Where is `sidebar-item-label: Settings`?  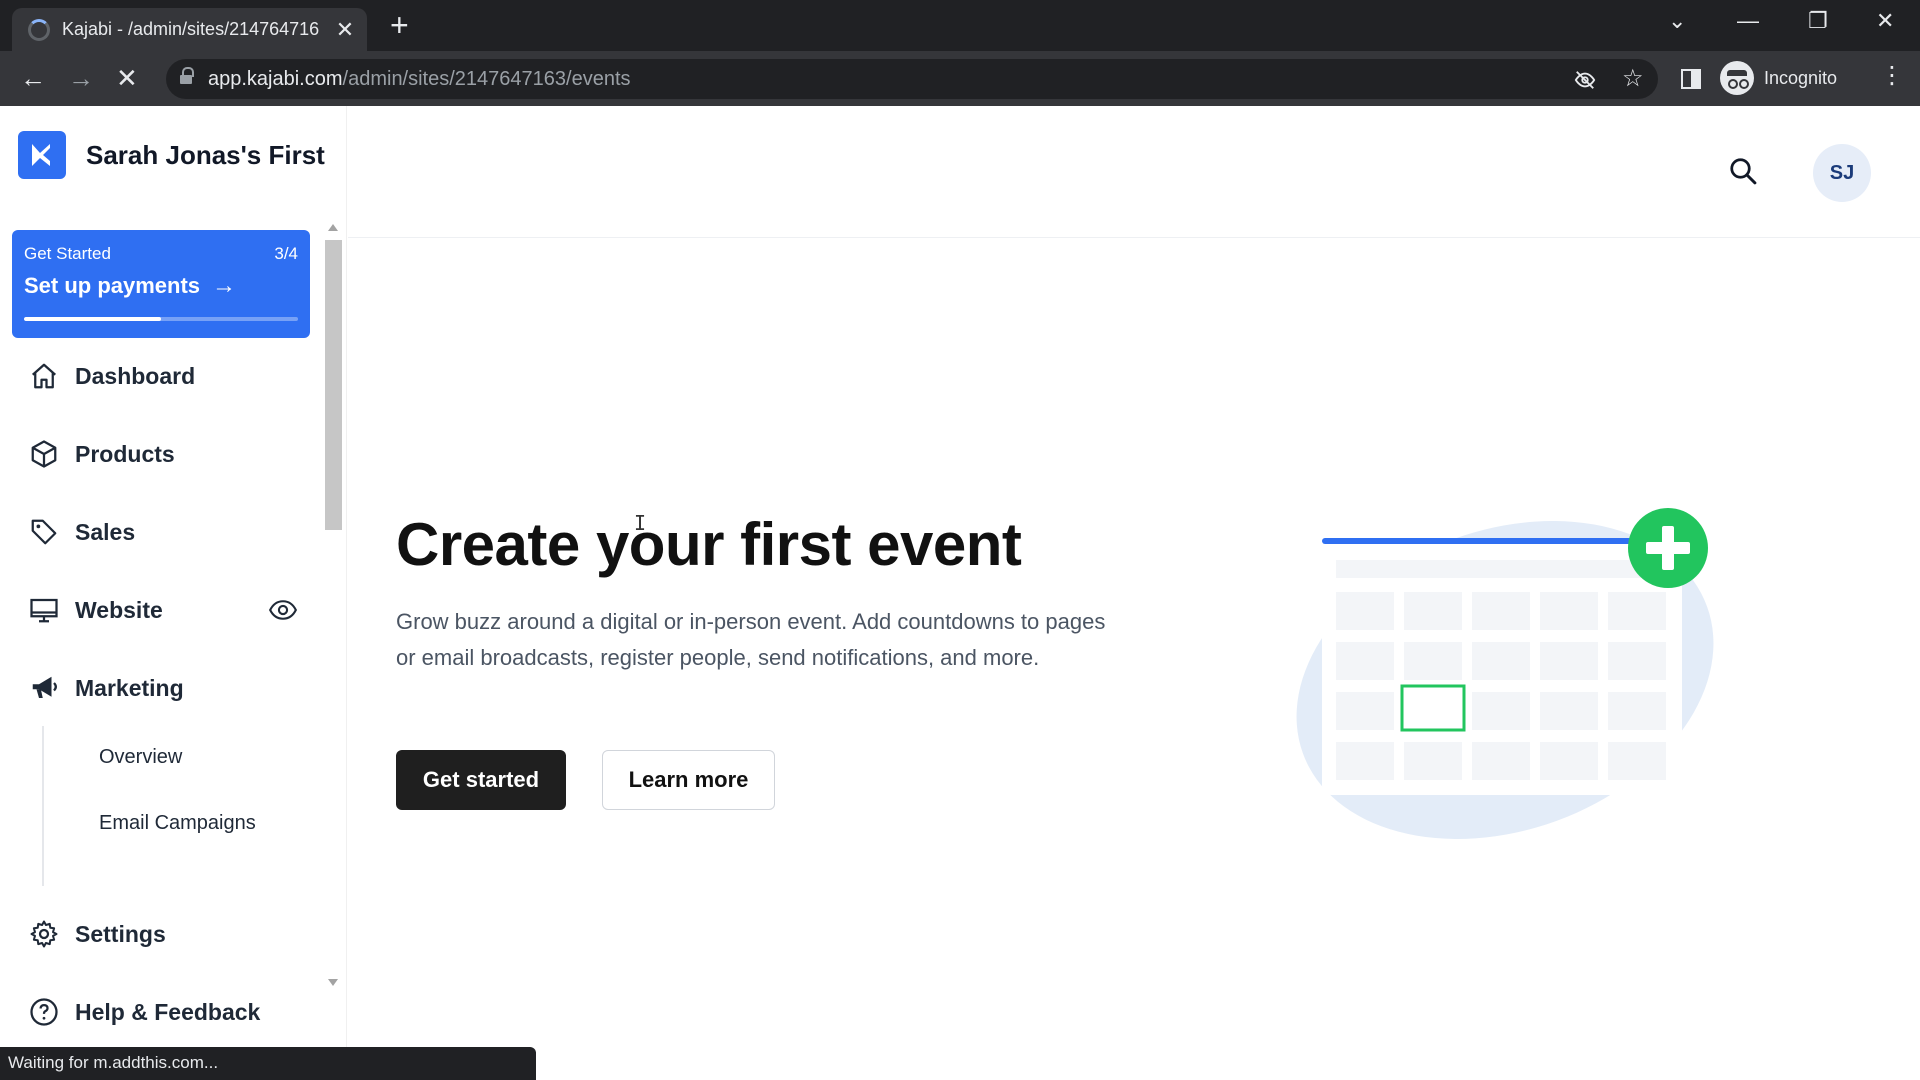
sidebar-item-label: Settings is located at coordinates (120, 933).